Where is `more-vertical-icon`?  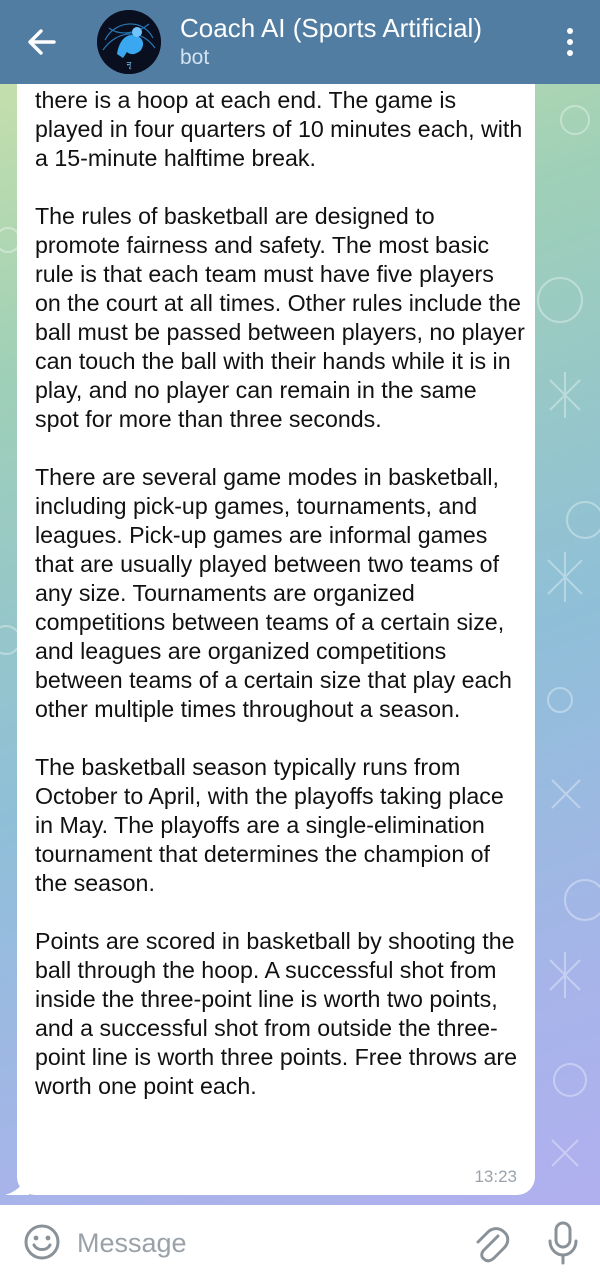 more-vertical-icon is located at coordinates (570, 31).